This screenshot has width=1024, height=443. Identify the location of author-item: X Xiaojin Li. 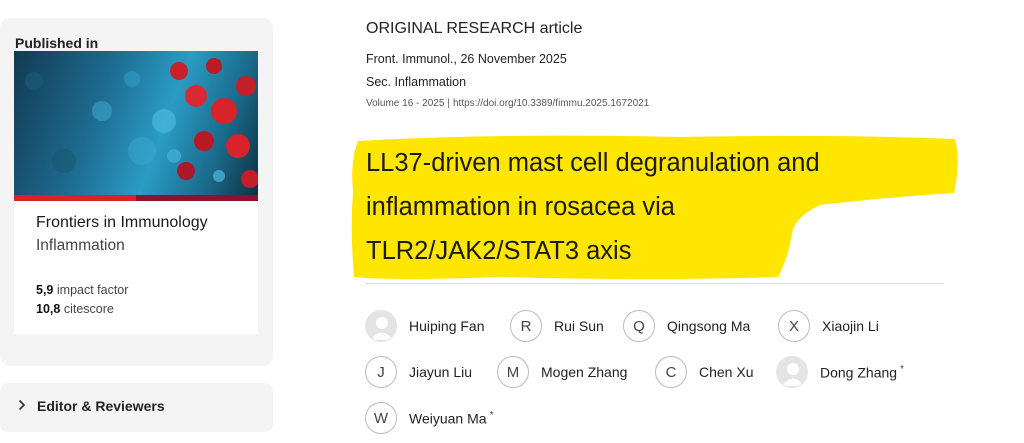
(828, 326).